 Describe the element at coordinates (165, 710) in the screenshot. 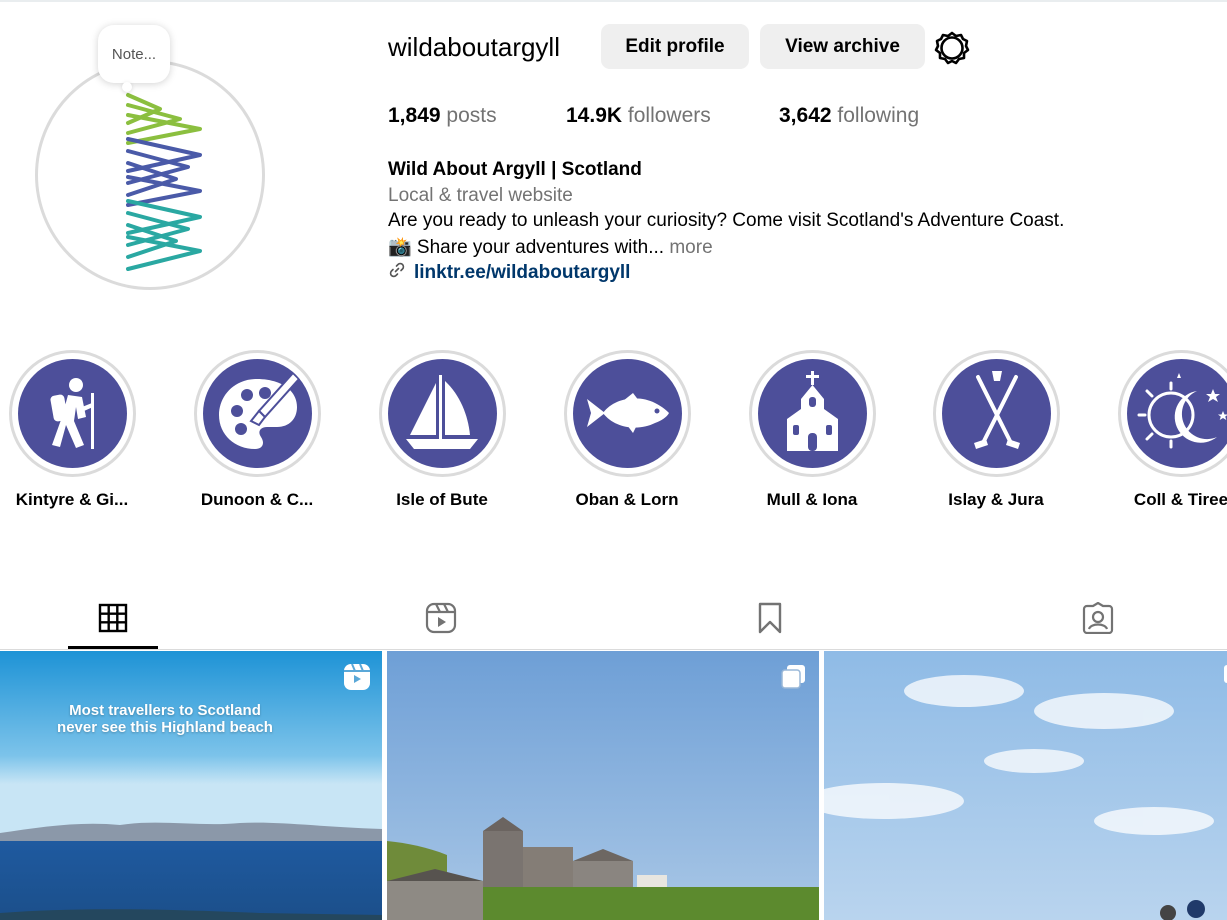

I see `post-caption-line1: Most travellers to Scotland` at that location.